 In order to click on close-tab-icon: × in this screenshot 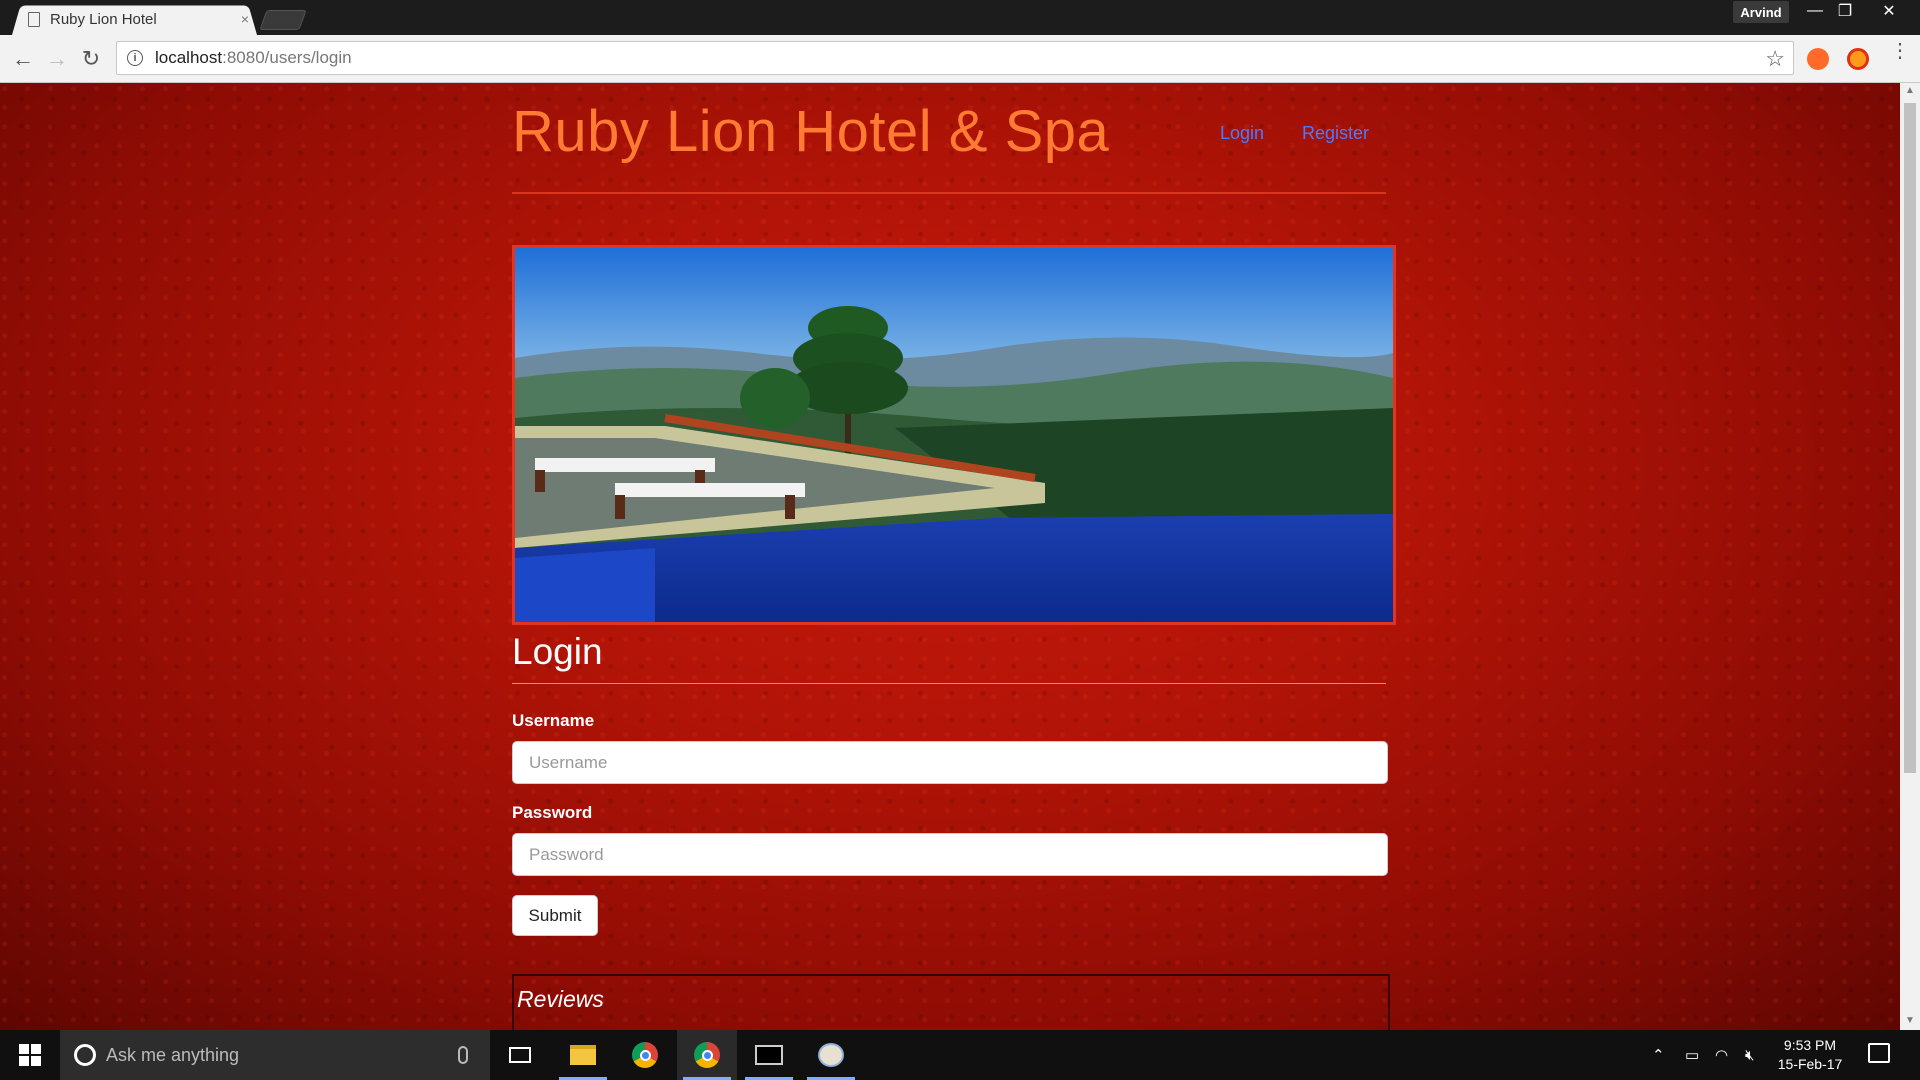, I will do `click(245, 19)`.